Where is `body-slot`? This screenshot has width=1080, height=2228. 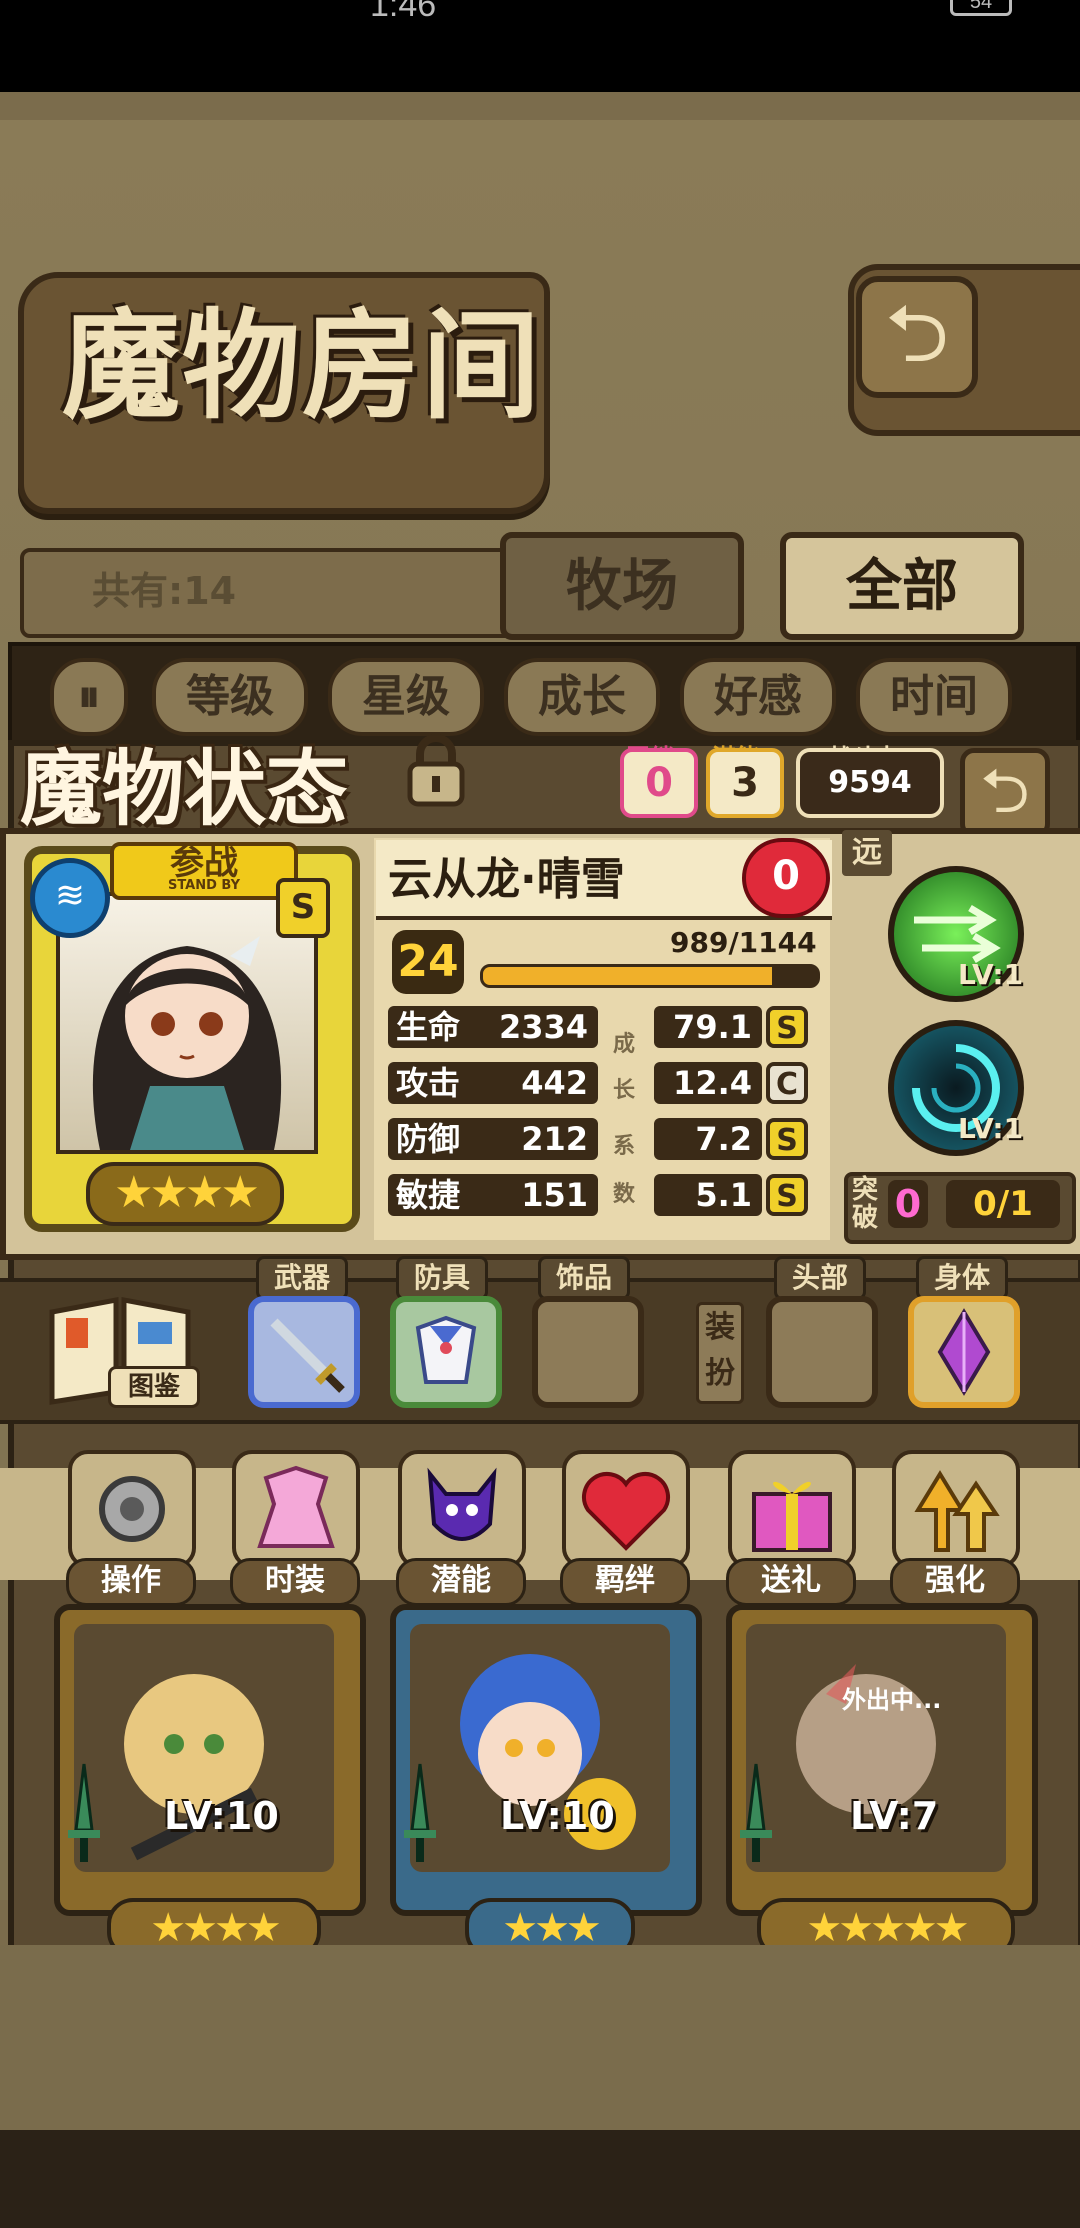 body-slot is located at coordinates (964, 1352).